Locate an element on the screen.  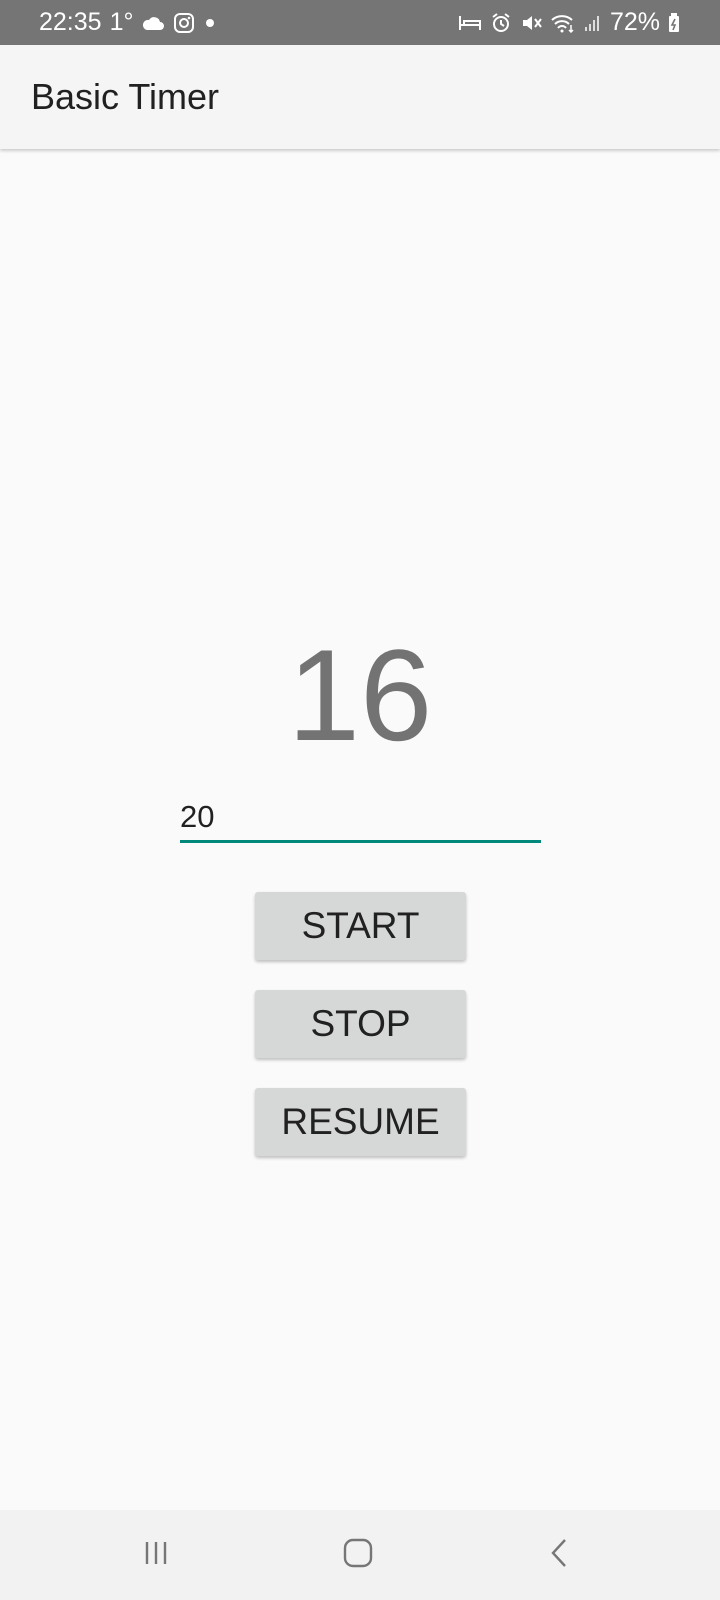
wifi-icon is located at coordinates (563, 23).